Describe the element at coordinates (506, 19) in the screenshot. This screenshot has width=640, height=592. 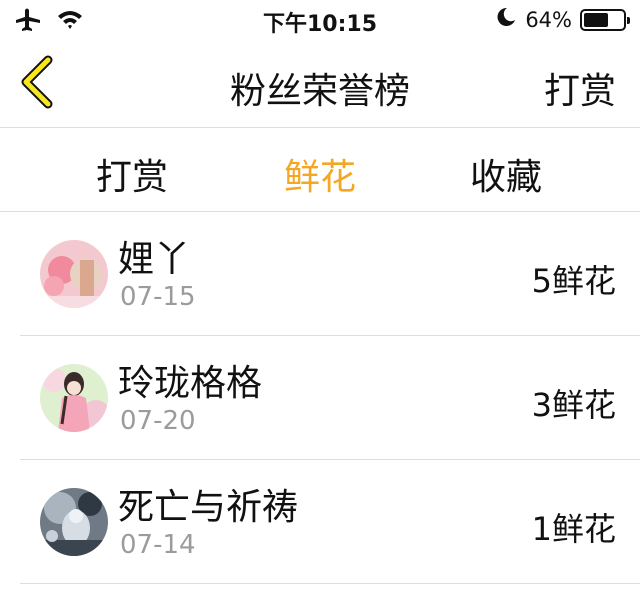
I see `moon-icon` at that location.